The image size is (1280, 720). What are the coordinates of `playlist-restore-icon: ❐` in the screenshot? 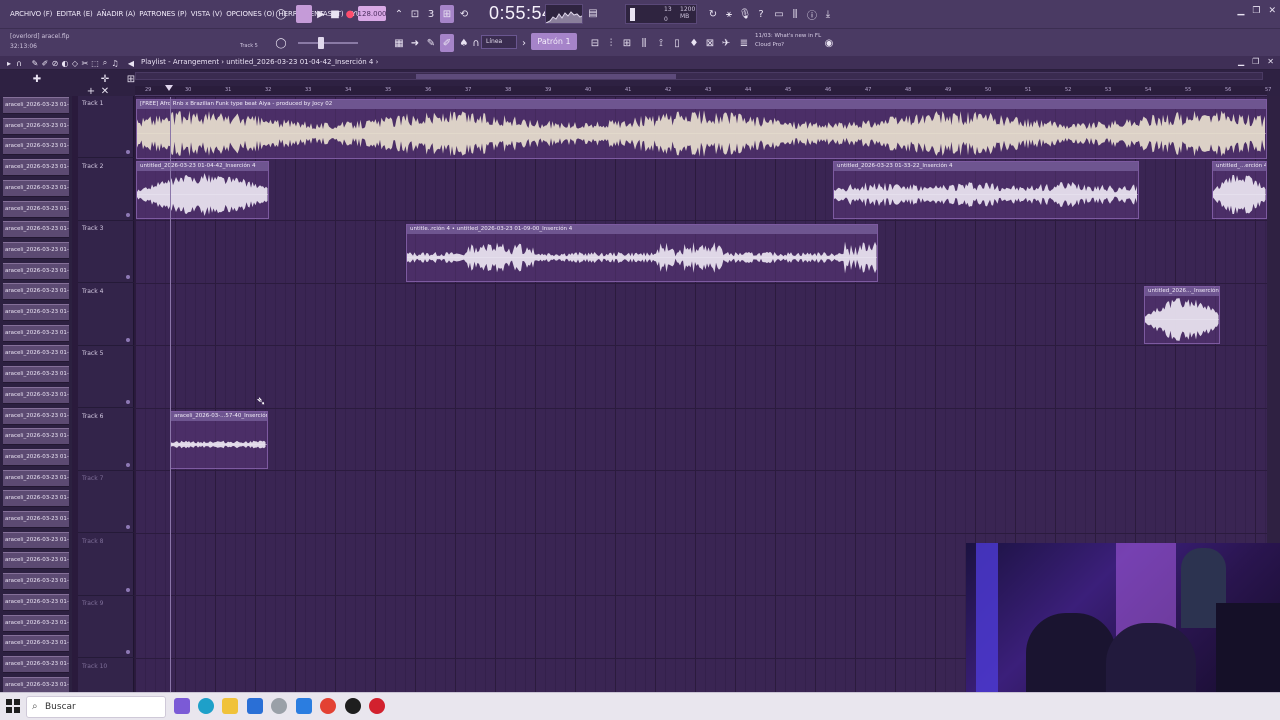 It's located at (1255, 61).